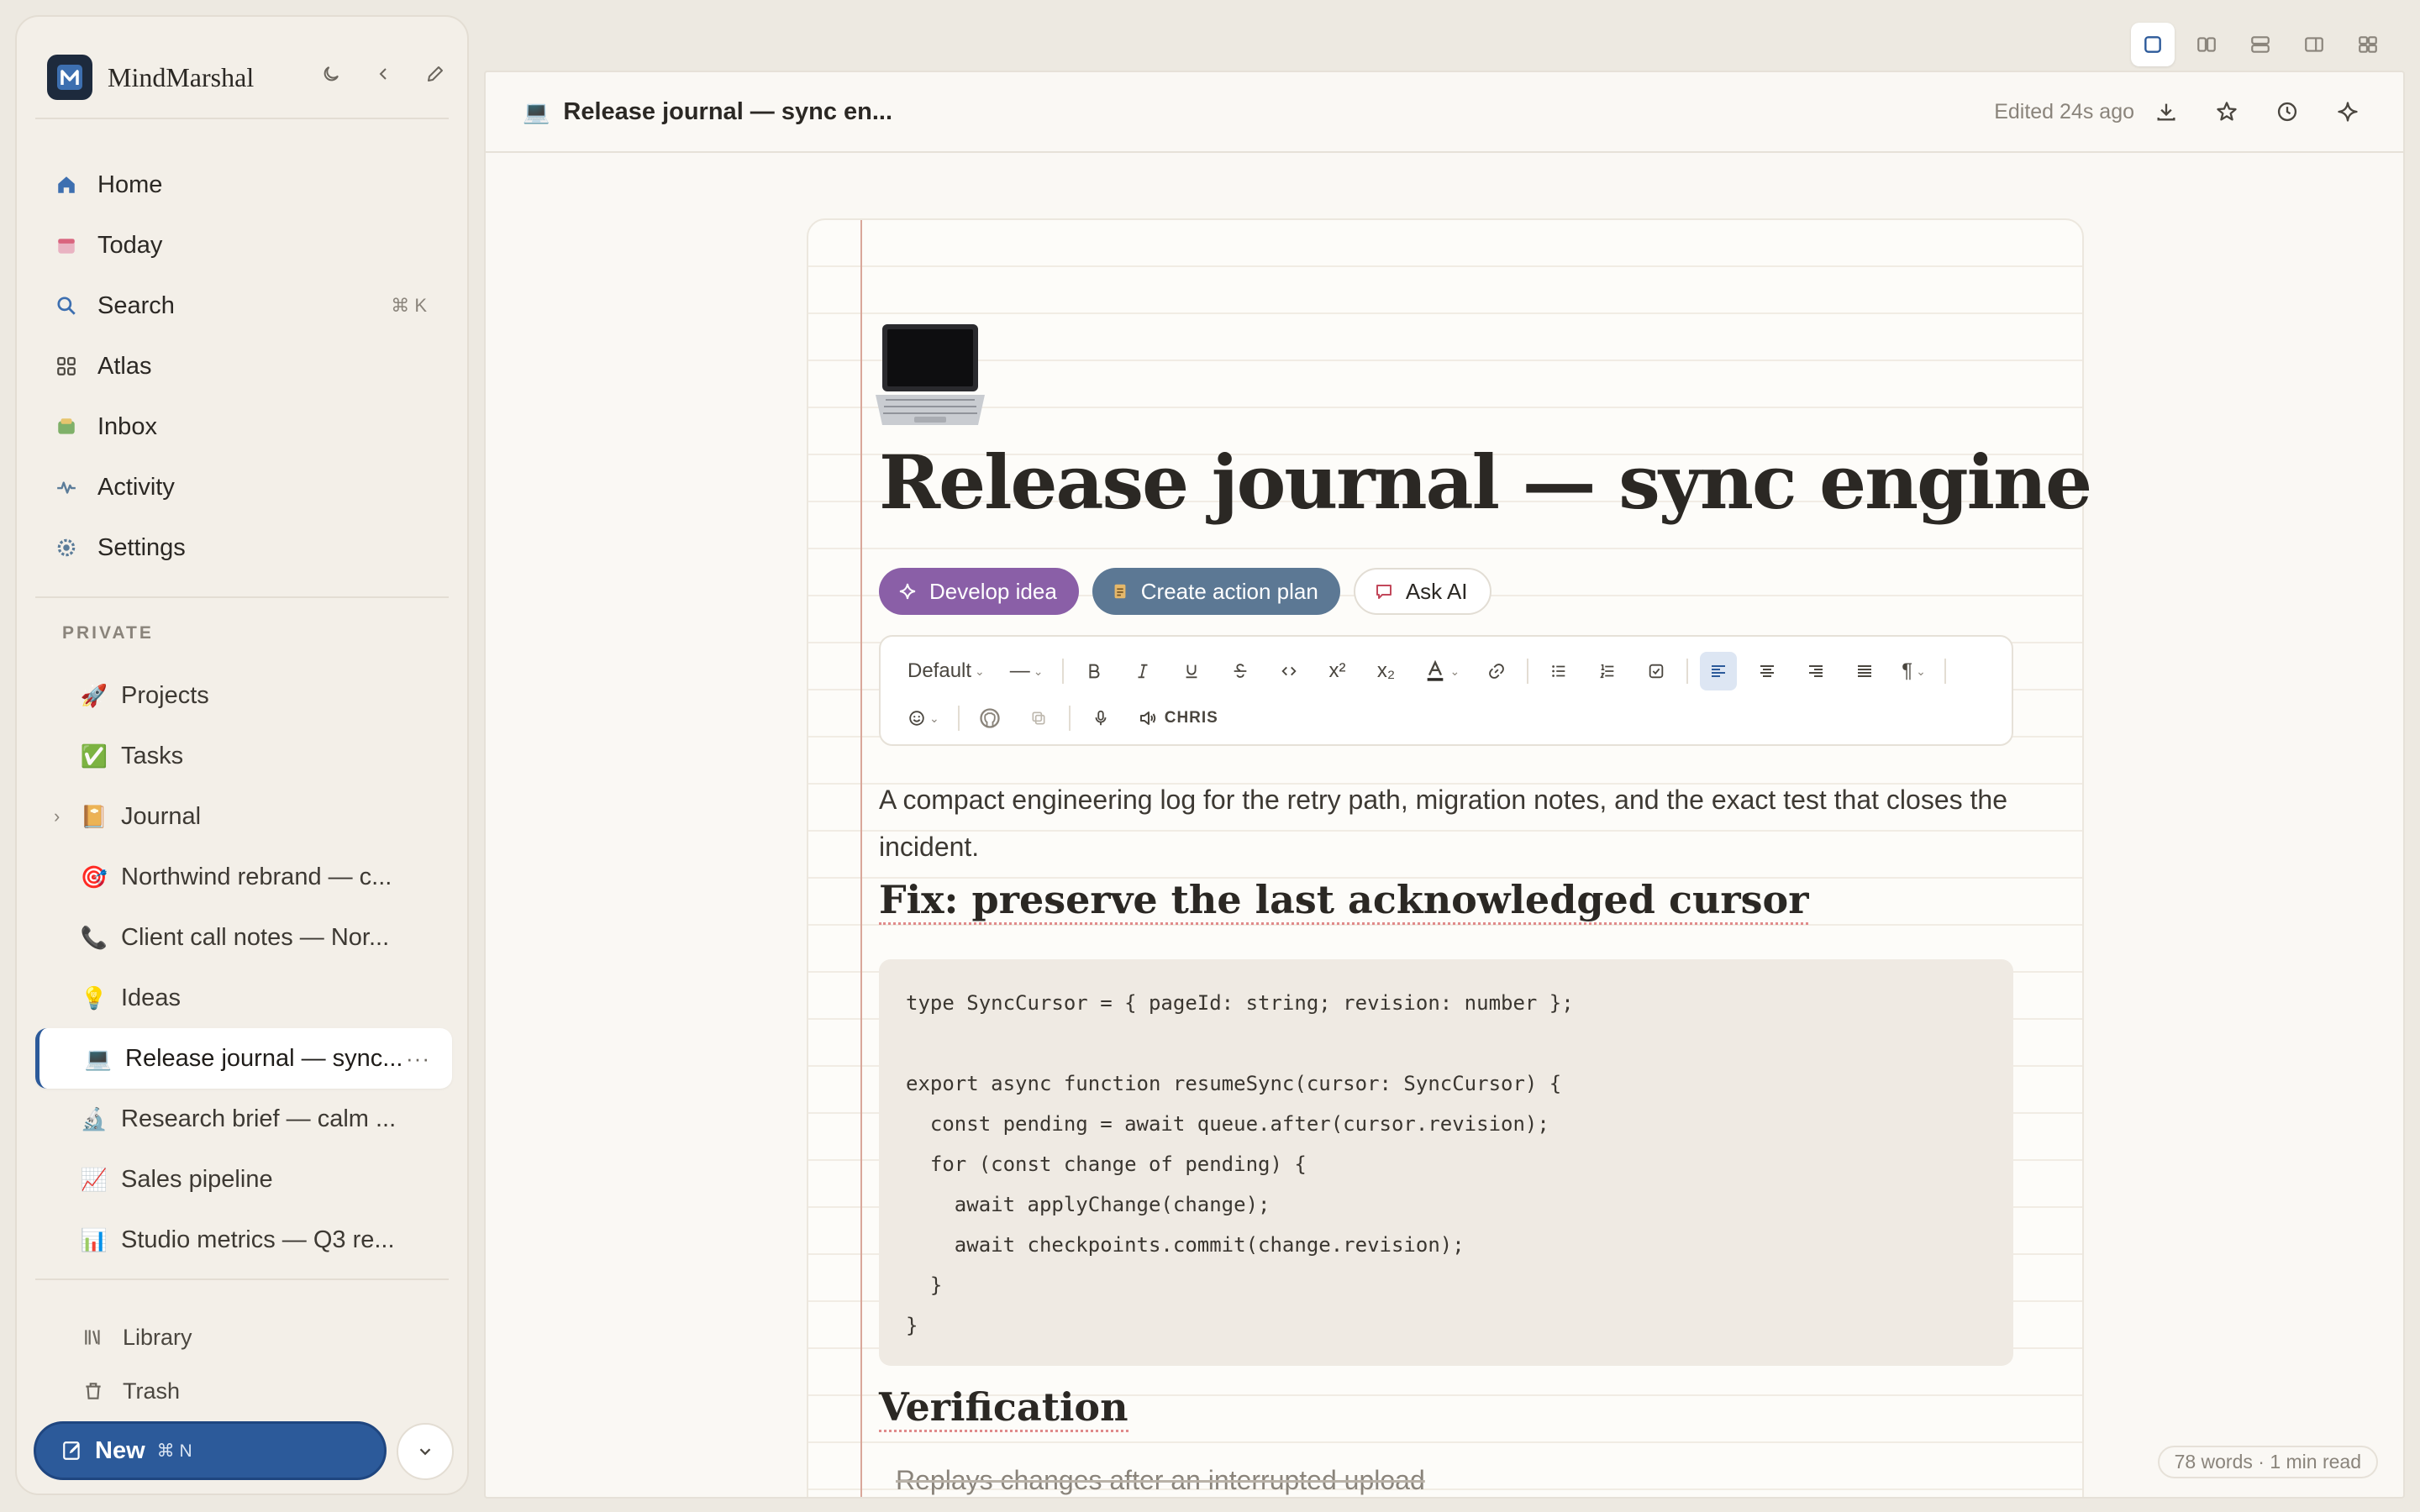 The image size is (2420, 1512). What do you see at coordinates (2207, 44) in the screenshot?
I see `layout-columns-icon` at bounding box center [2207, 44].